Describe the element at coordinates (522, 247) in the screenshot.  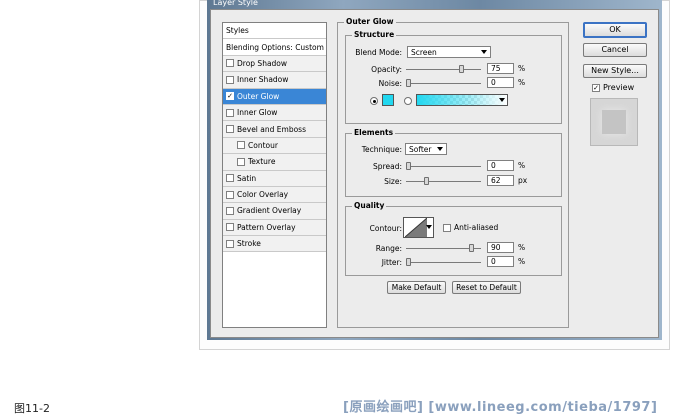
I see `range-unit: %` at that location.